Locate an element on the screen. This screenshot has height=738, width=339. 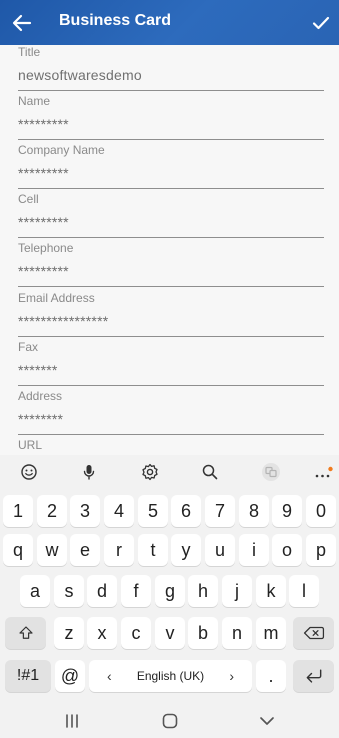
title-input: newsoftwaresdemo is located at coordinates (80, 75).